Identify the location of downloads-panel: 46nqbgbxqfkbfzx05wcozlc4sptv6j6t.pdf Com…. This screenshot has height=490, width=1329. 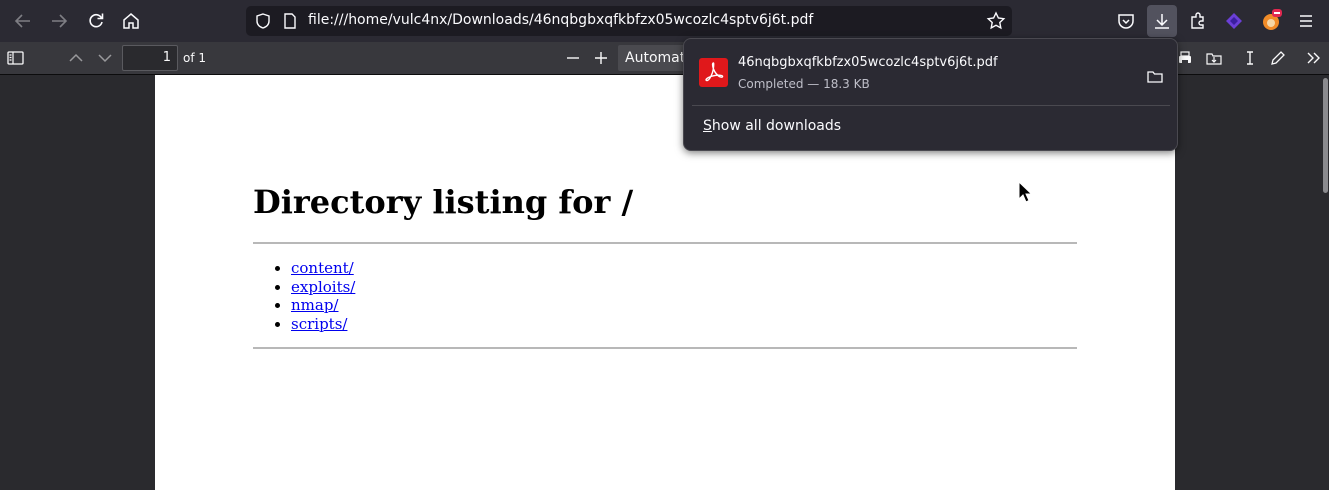
(930, 94).